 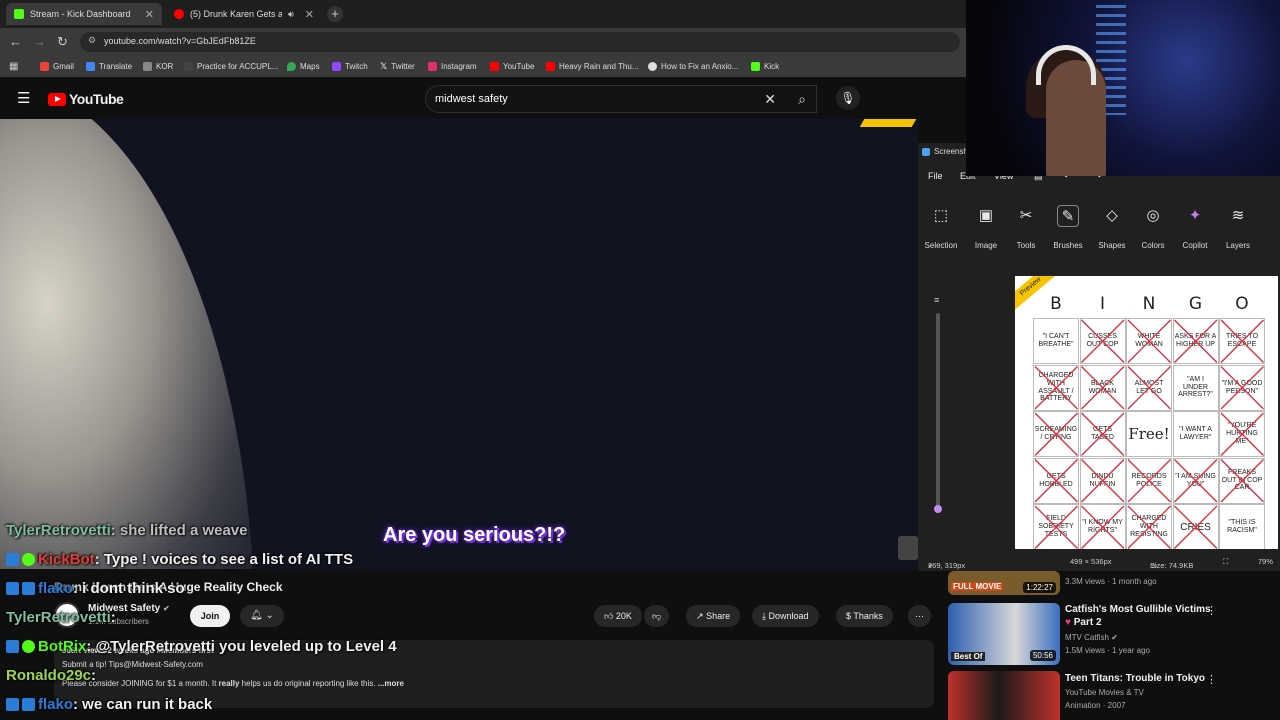 What do you see at coordinates (713, 616) in the screenshot?
I see `share-button: ↗ Share` at bounding box center [713, 616].